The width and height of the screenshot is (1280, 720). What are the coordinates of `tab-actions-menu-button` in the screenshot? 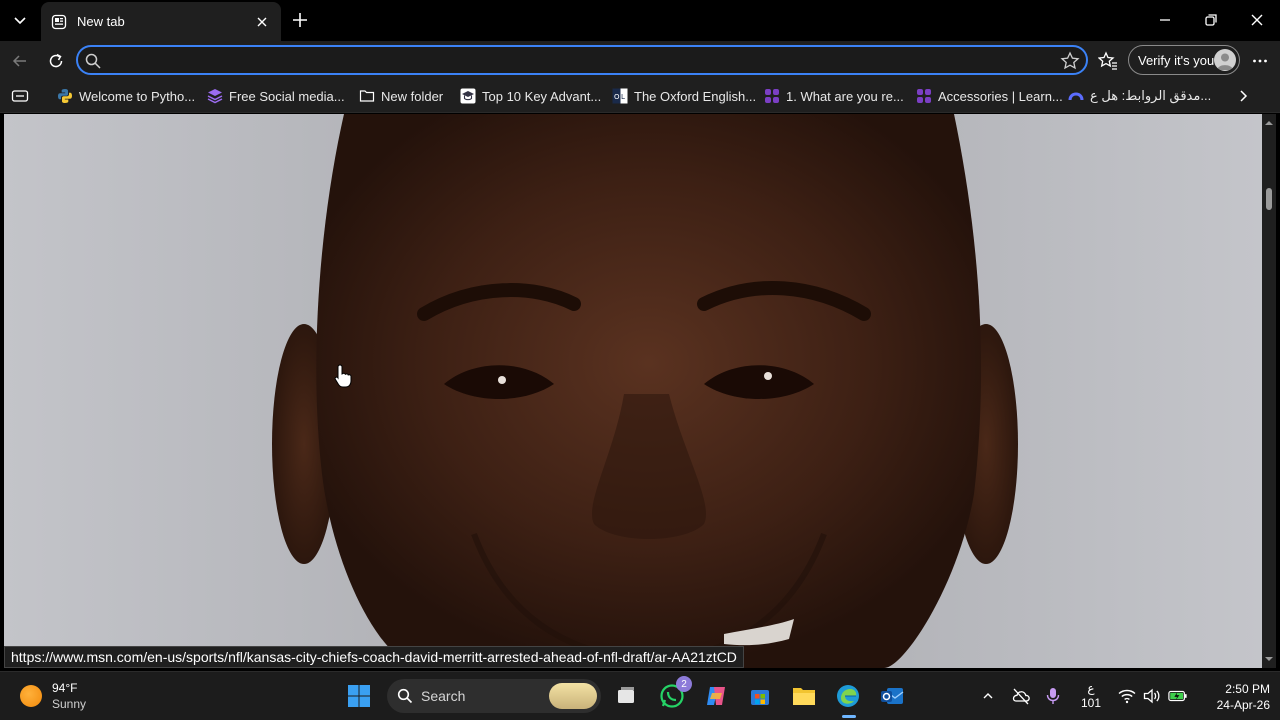 It's located at (20, 20).